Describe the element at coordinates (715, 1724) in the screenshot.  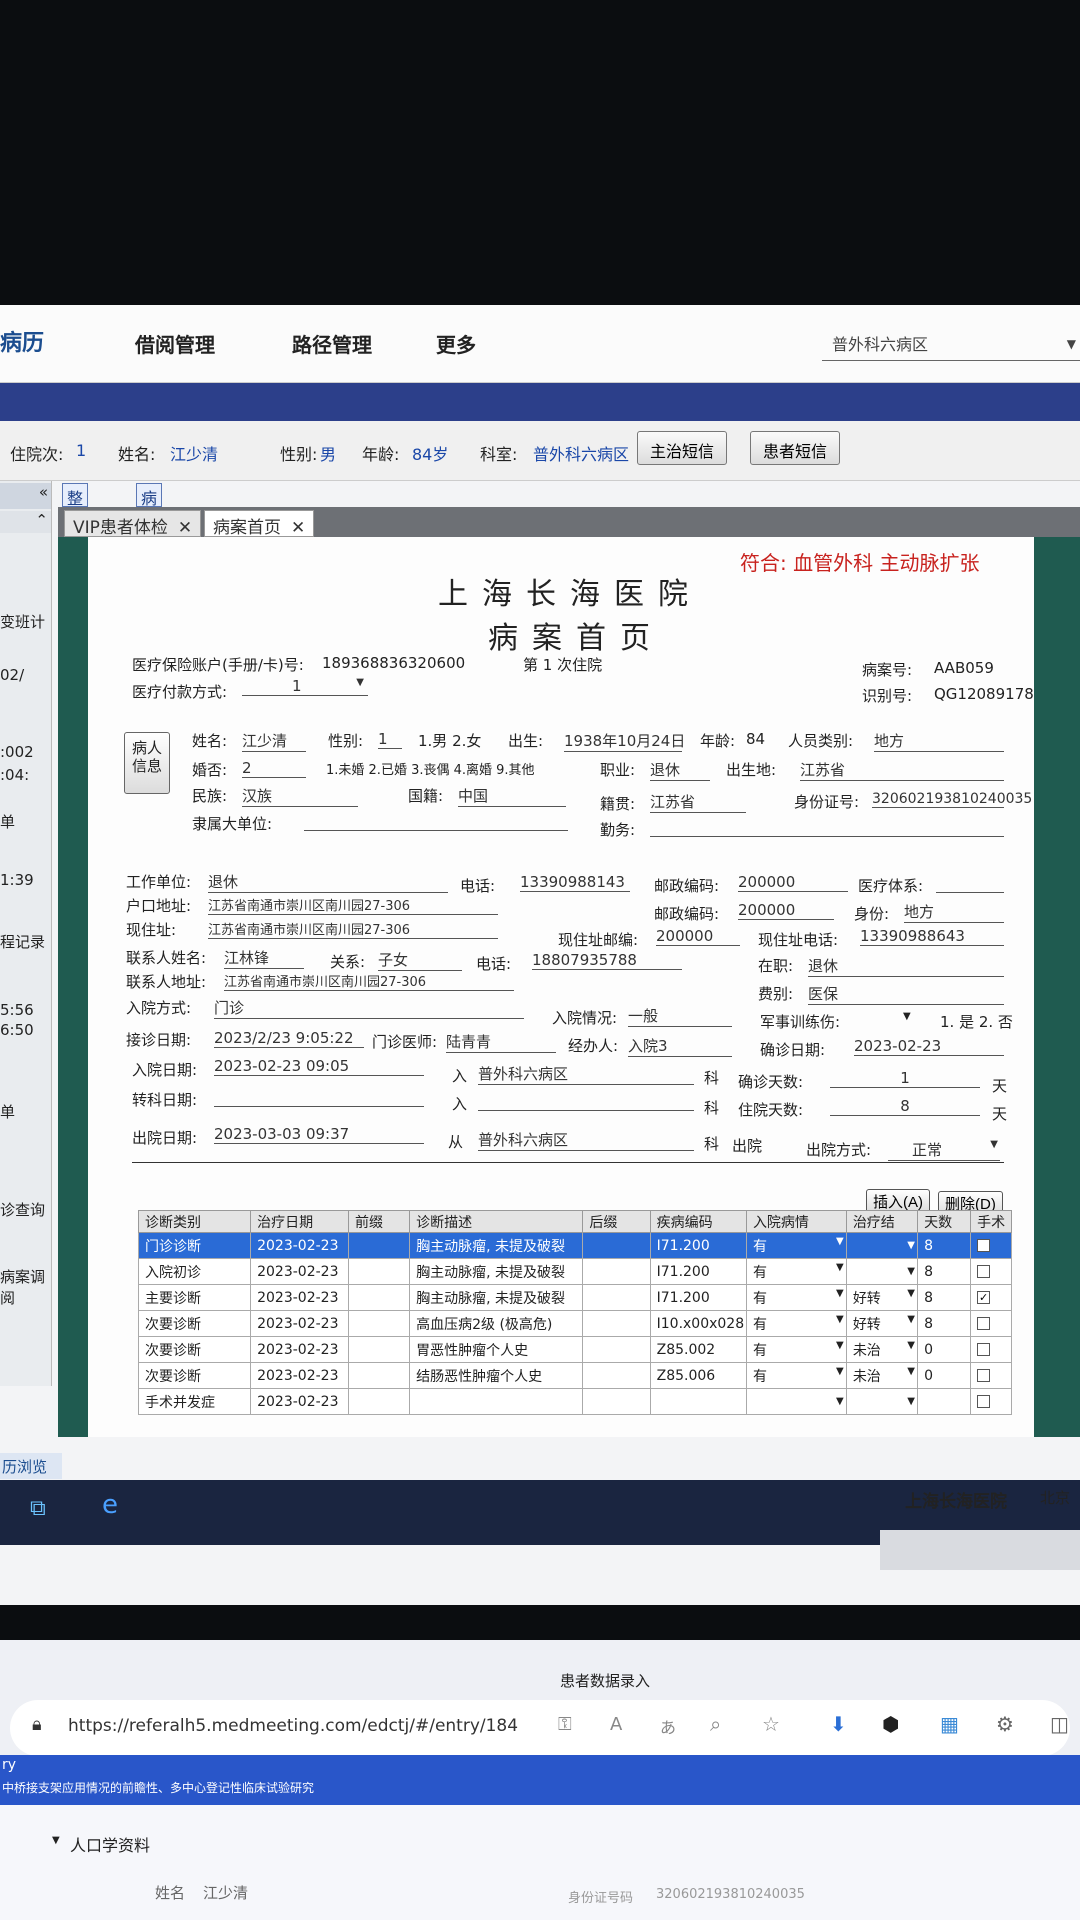
I see `zoom-icon: ⌕` at that location.